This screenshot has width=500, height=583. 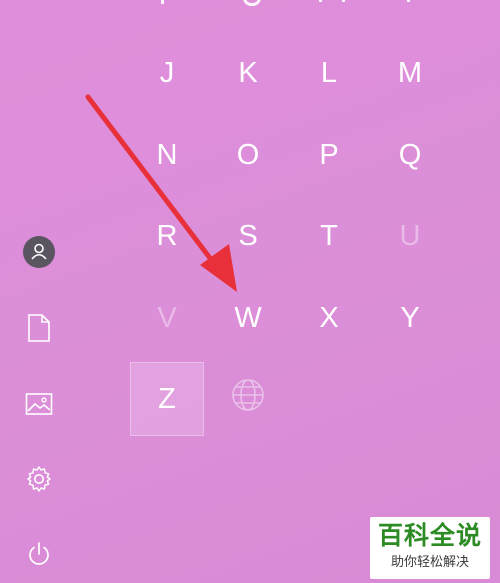 I want to click on letter-tile-u: U, so click(x=410, y=235).